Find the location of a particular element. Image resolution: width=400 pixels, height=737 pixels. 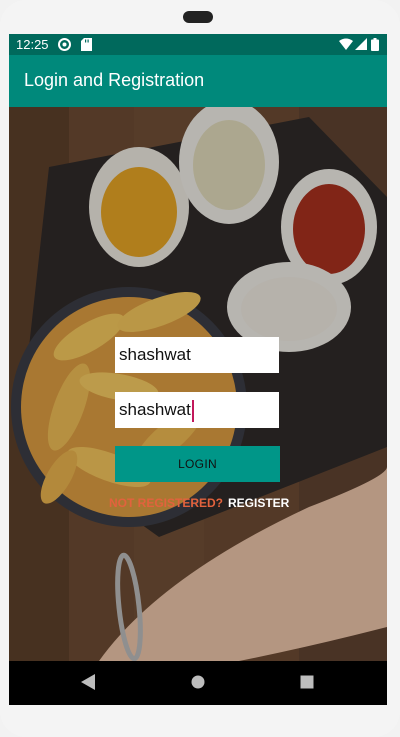

register-link: REGISTER is located at coordinates (258, 503).